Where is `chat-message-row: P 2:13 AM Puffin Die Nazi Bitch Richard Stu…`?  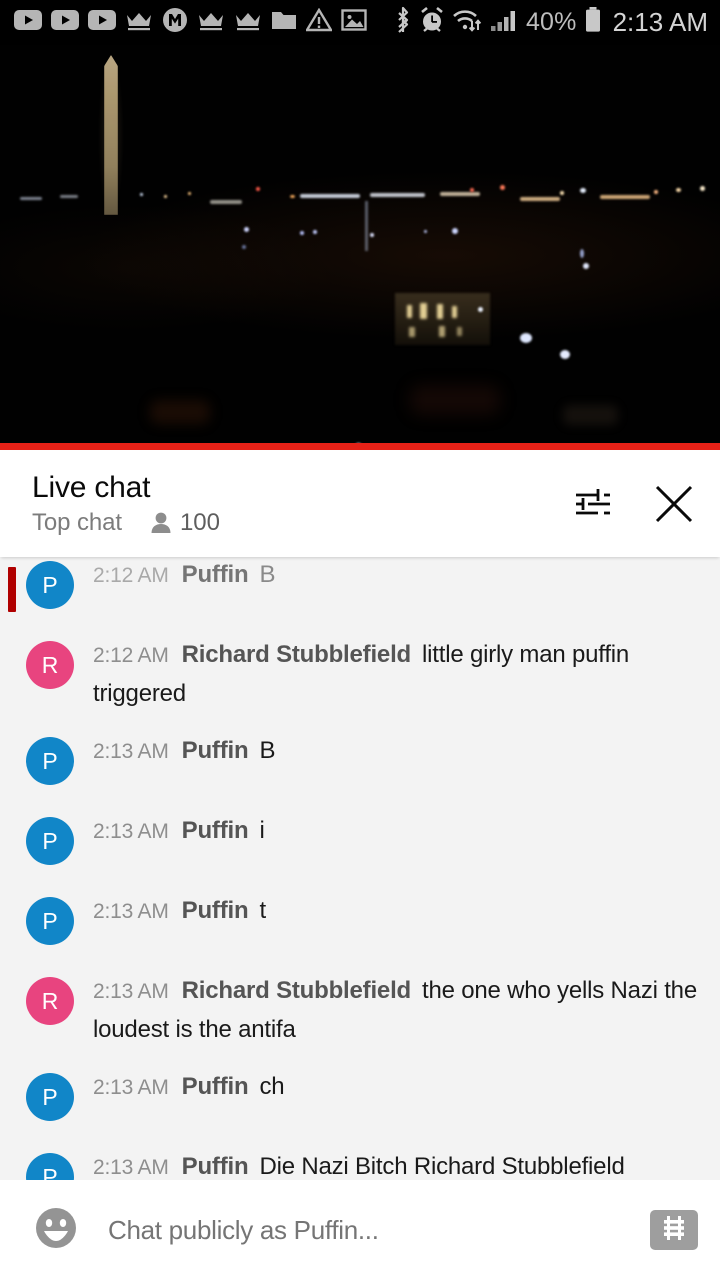 chat-message-row: P 2:13 AM Puffin Die Nazi Bitch Richard Stu… is located at coordinates (360, 1164).